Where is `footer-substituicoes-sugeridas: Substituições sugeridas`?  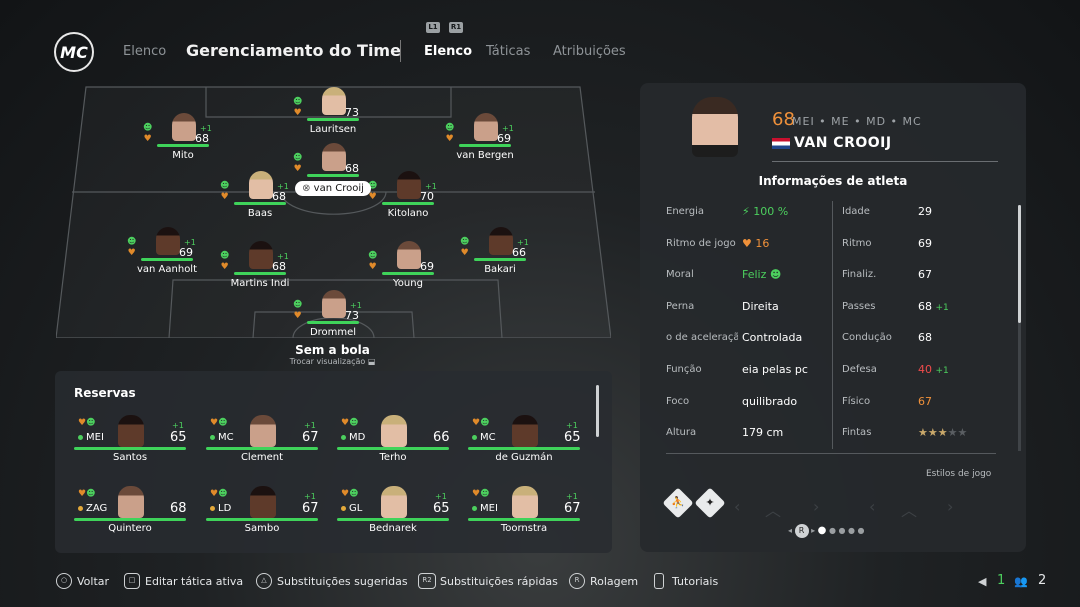
footer-substituicoes-sugeridas: Substituições sugeridas is located at coordinates (342, 581).